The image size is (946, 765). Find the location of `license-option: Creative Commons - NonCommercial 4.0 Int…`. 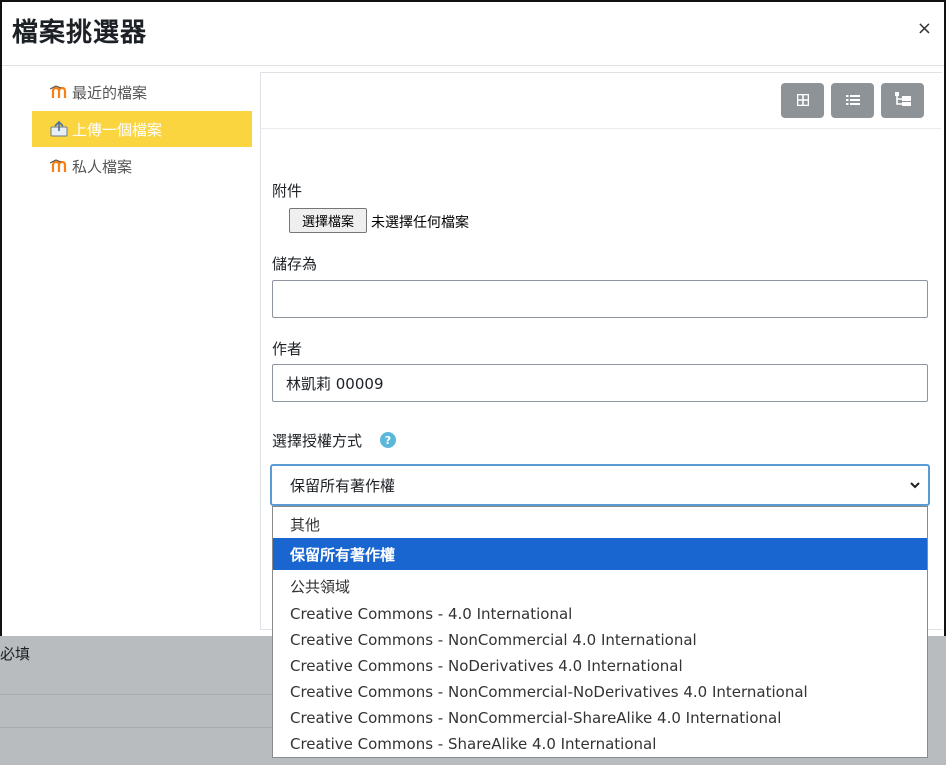

license-option: Creative Commons - NonCommercial 4.0 Int… is located at coordinates (600, 640).